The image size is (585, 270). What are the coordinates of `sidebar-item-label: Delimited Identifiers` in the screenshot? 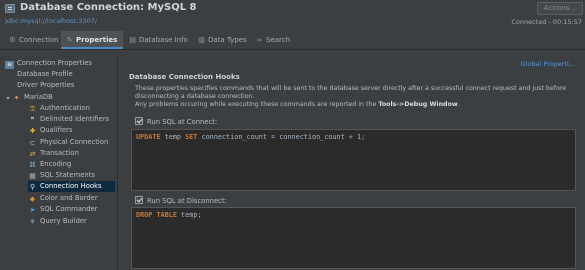 It's located at (75, 119).